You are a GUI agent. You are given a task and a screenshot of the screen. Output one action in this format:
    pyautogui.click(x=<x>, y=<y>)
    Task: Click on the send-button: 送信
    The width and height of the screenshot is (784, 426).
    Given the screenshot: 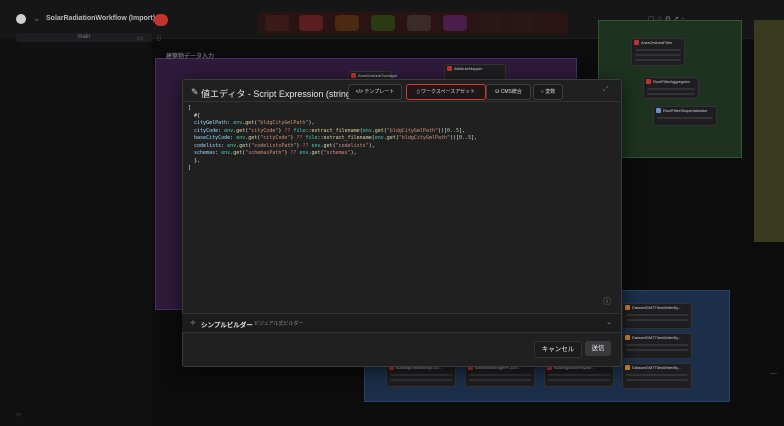 What is the action you would take?
    pyautogui.click(x=598, y=348)
    